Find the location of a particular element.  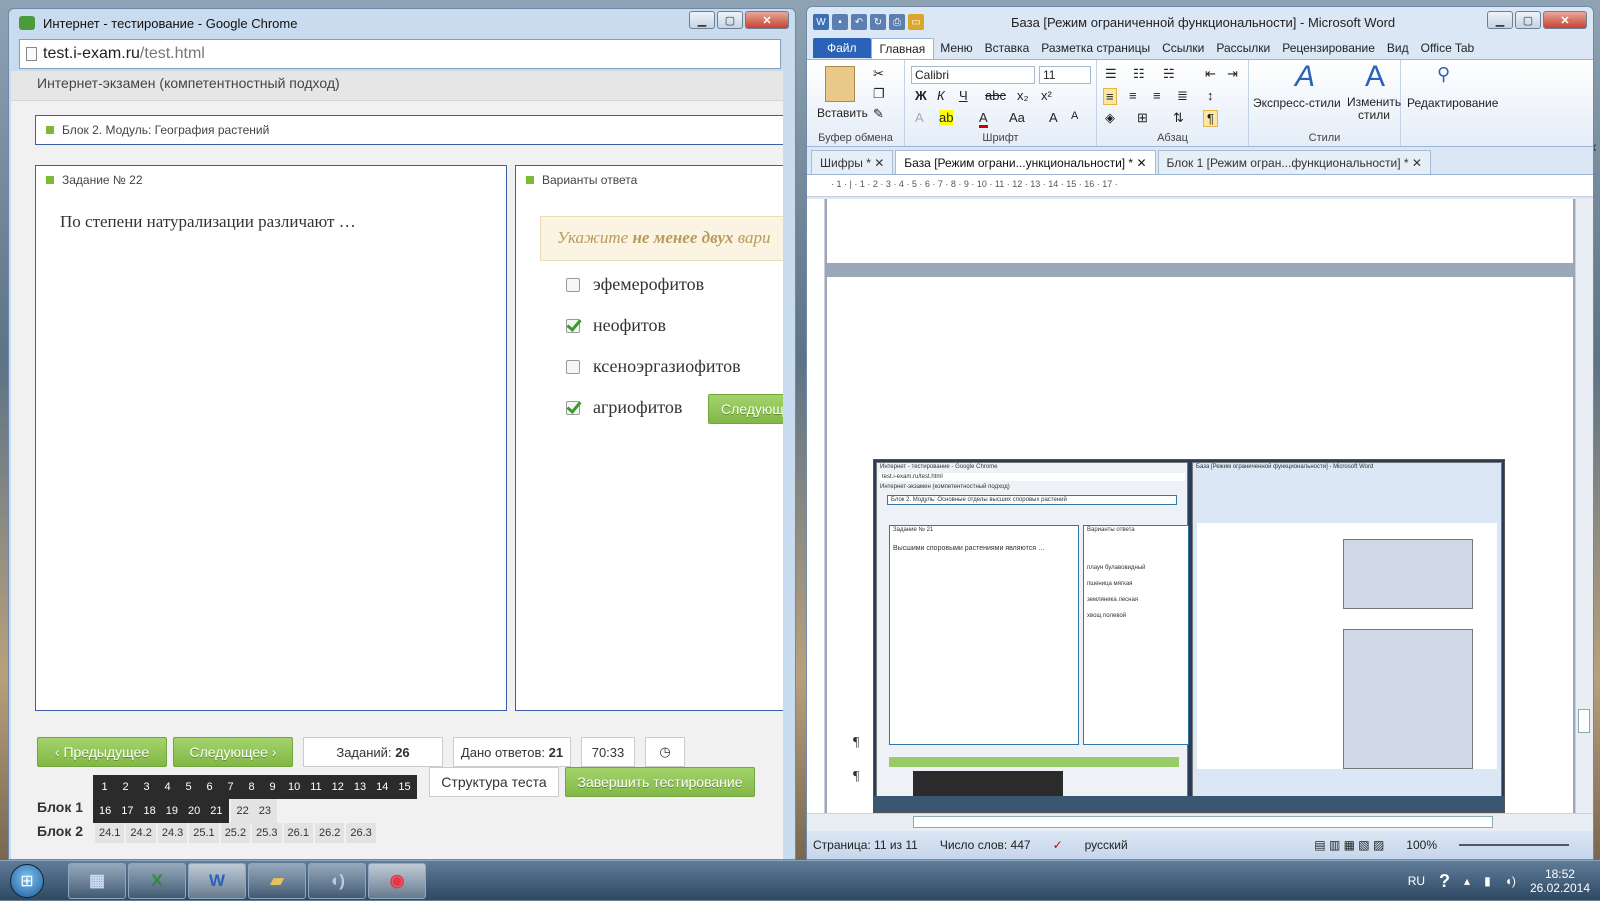

question-number: 26.1 is located at coordinates (298, 833).